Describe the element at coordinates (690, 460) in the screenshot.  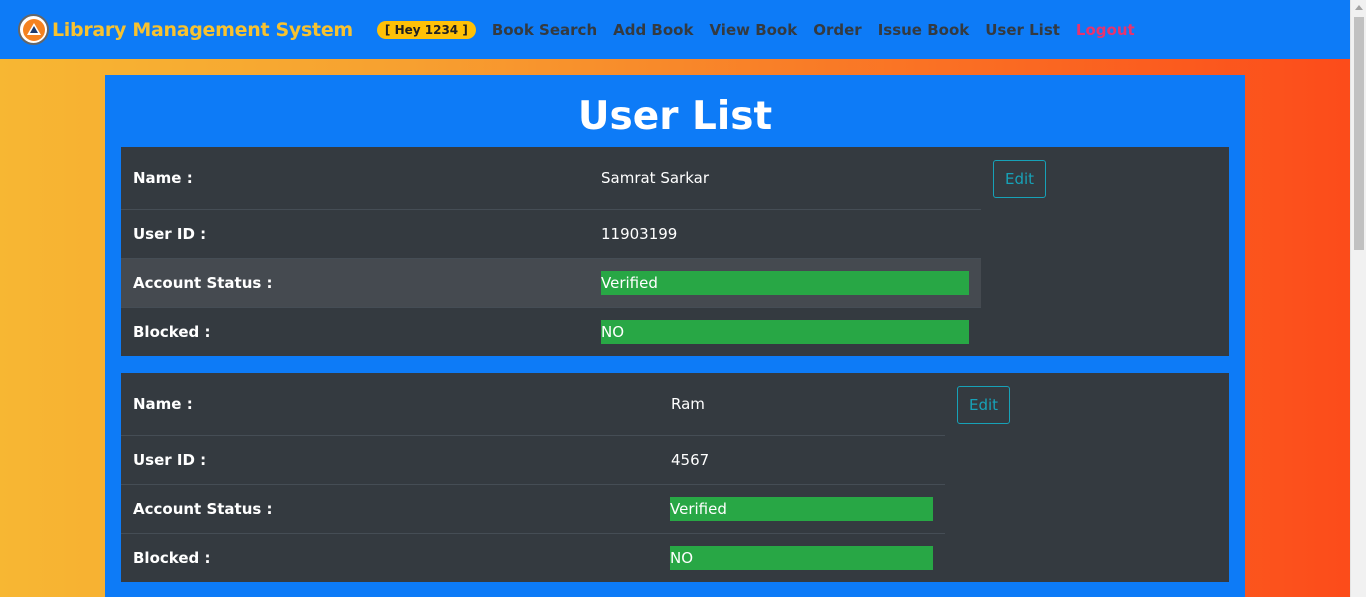
I see `user-id-value: 4567` at that location.